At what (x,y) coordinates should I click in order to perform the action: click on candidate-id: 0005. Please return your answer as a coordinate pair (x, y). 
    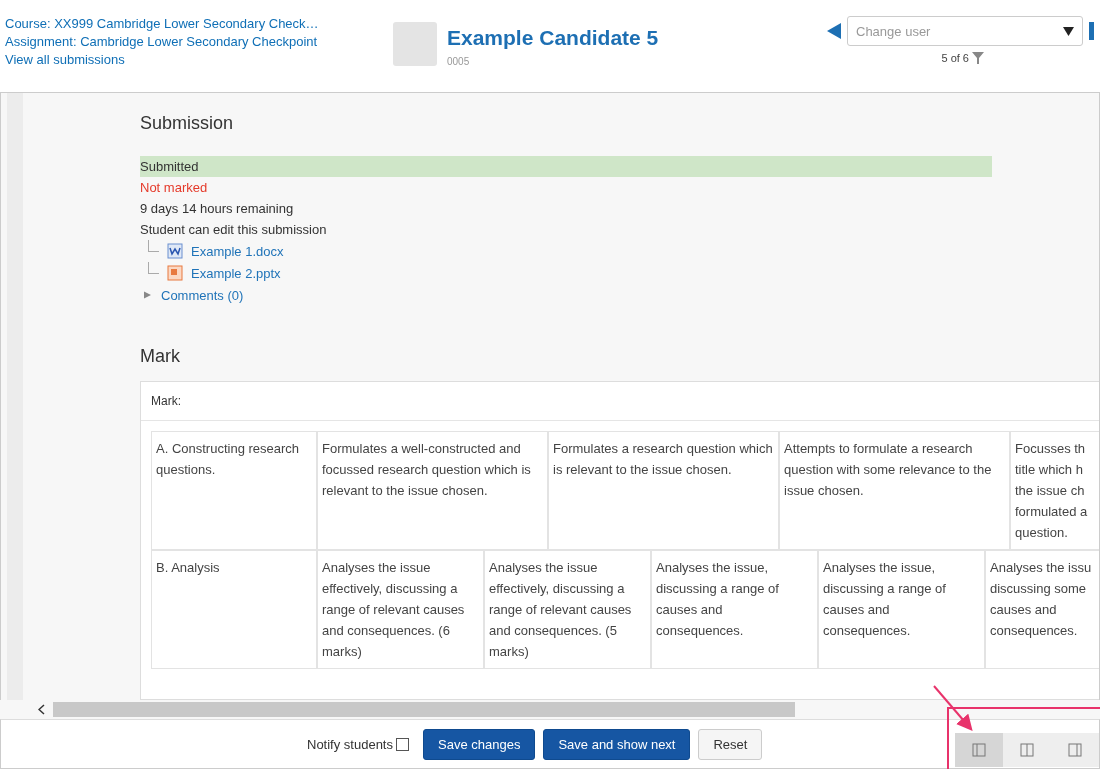
    Looking at the image, I should click on (459, 61).